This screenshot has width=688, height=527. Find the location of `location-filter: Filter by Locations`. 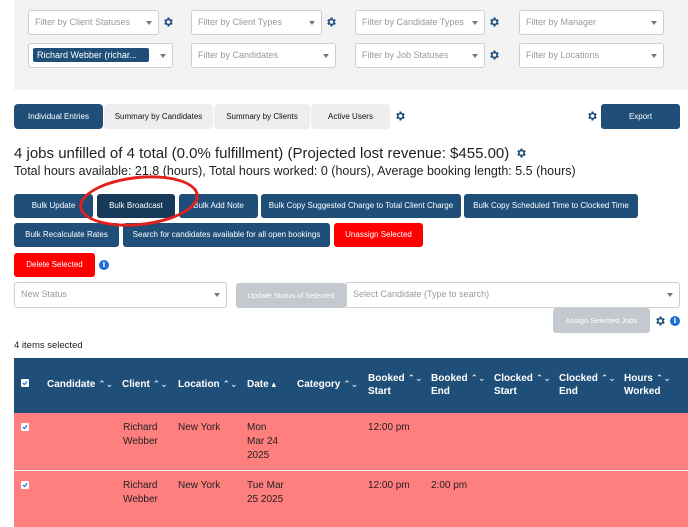

location-filter: Filter by Locations is located at coordinates (591, 55).